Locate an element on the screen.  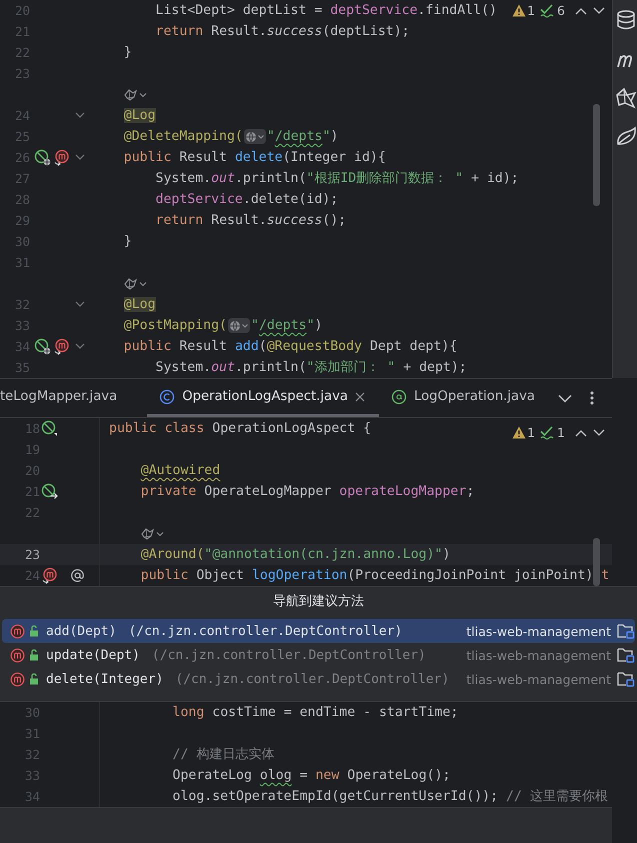
code-line: return Result.success(deptList); is located at coordinates (282, 32).